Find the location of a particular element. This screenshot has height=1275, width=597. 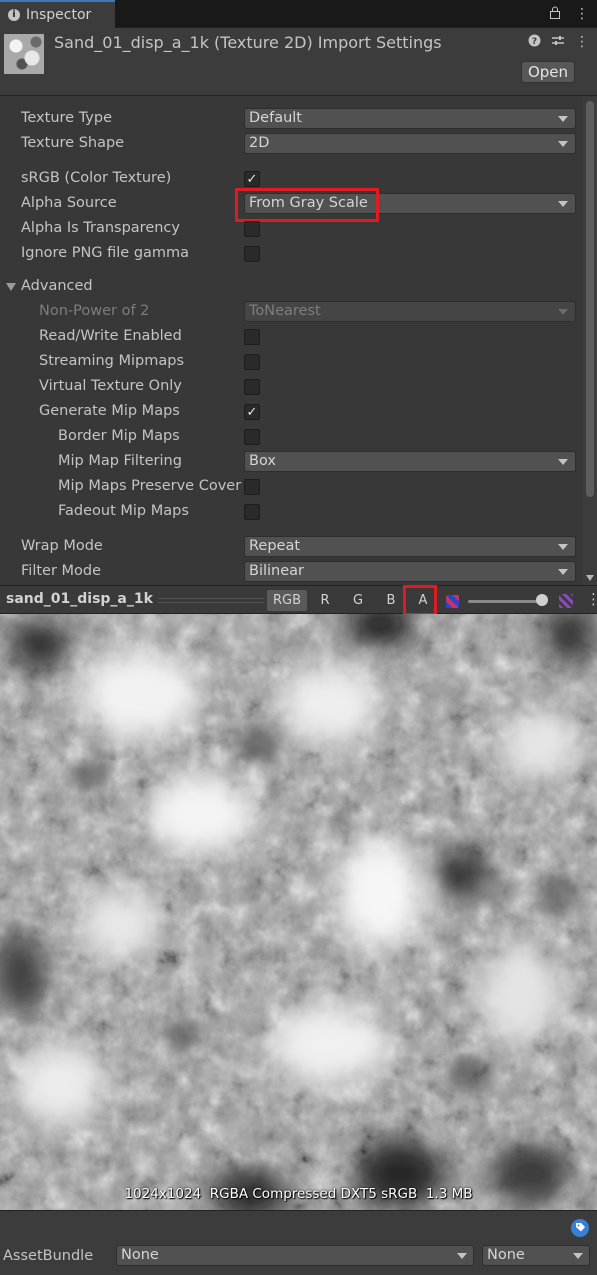

channel-b-button: B is located at coordinates (391, 600).